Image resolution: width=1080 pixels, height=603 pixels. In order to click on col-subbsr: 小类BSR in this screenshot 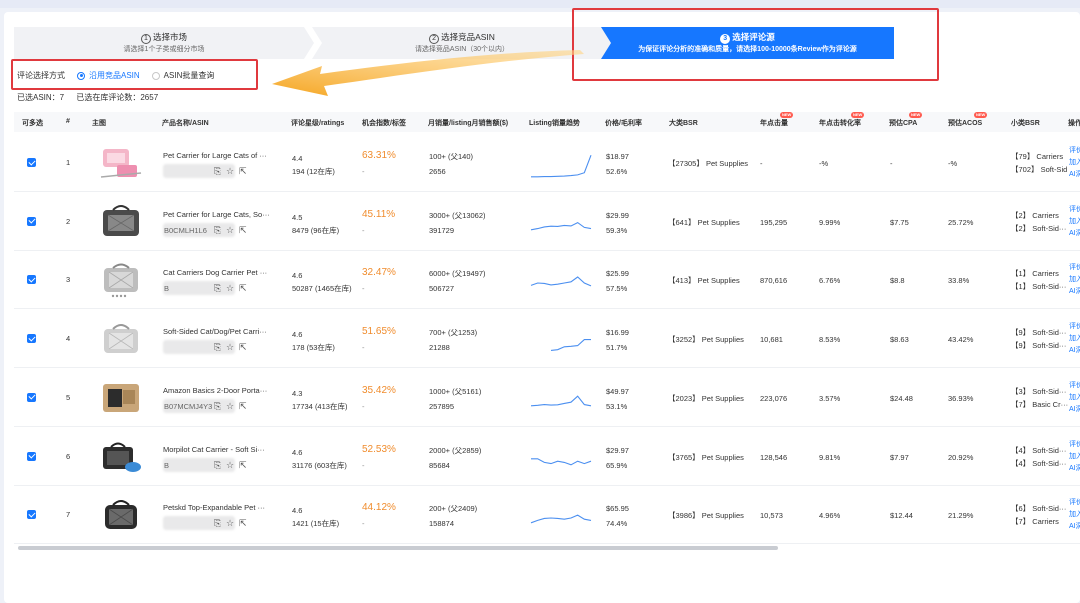, I will do `click(1025, 123)`.